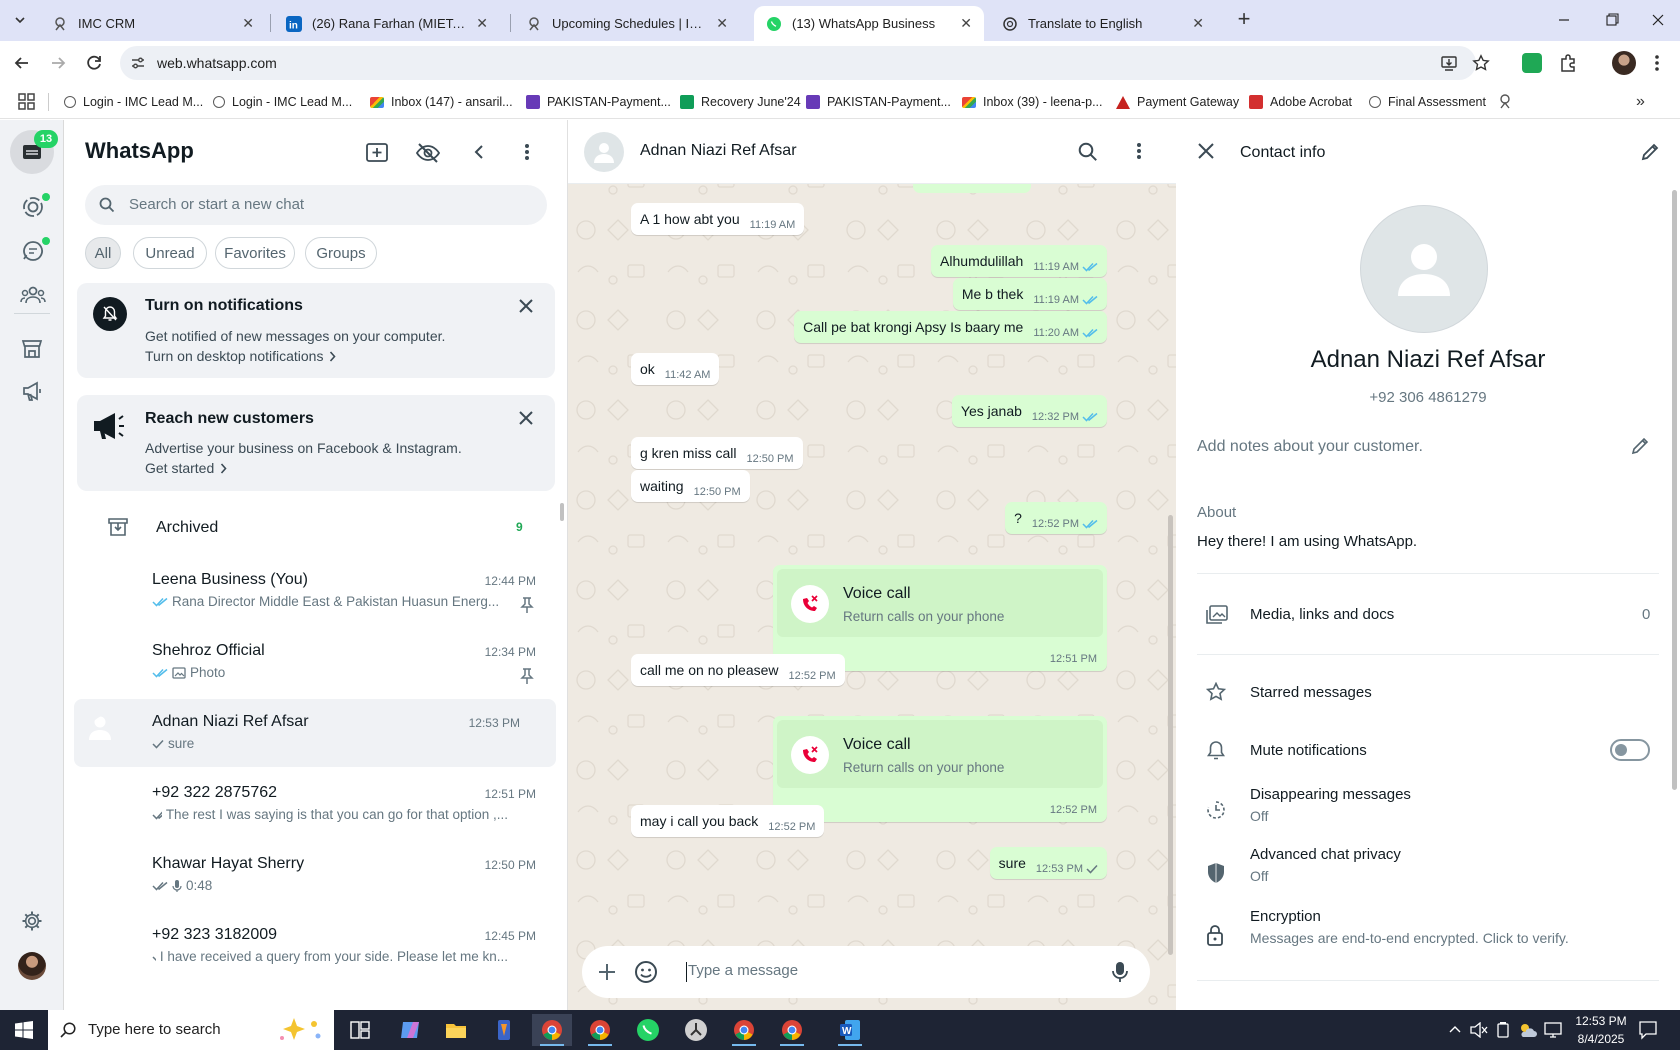 The image size is (1680, 1050). Describe the element at coordinates (1449, 63) in the screenshot. I see `install-app-icon` at that location.